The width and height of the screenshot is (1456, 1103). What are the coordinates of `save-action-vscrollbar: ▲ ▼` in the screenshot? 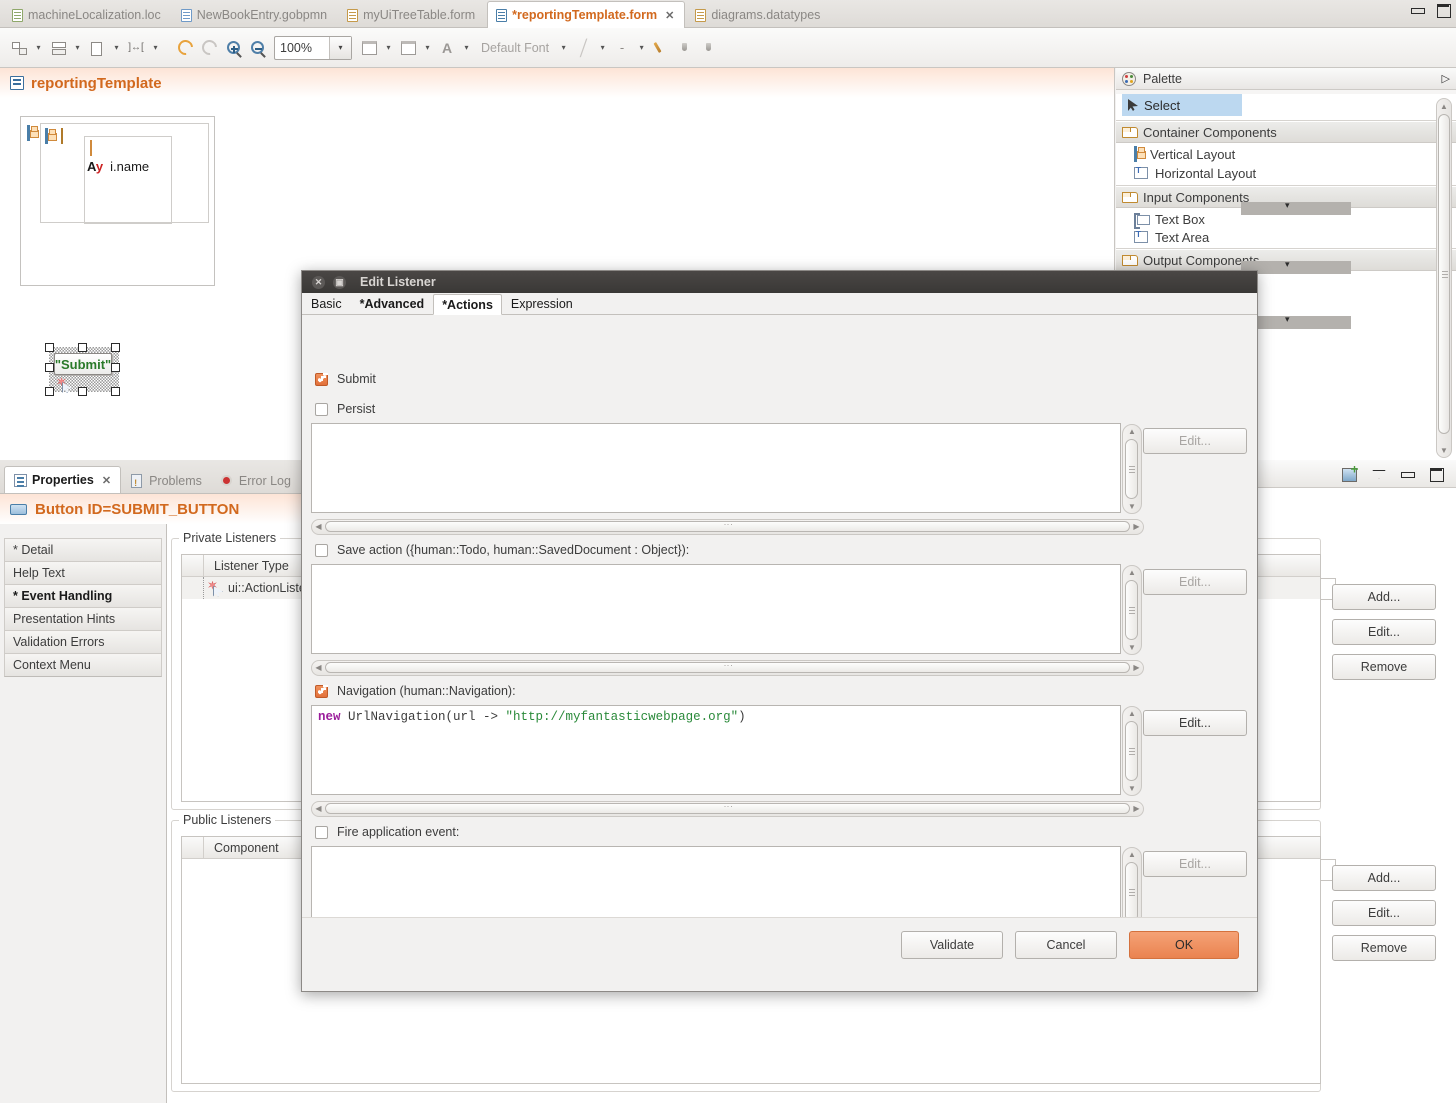 It's located at (1132, 610).